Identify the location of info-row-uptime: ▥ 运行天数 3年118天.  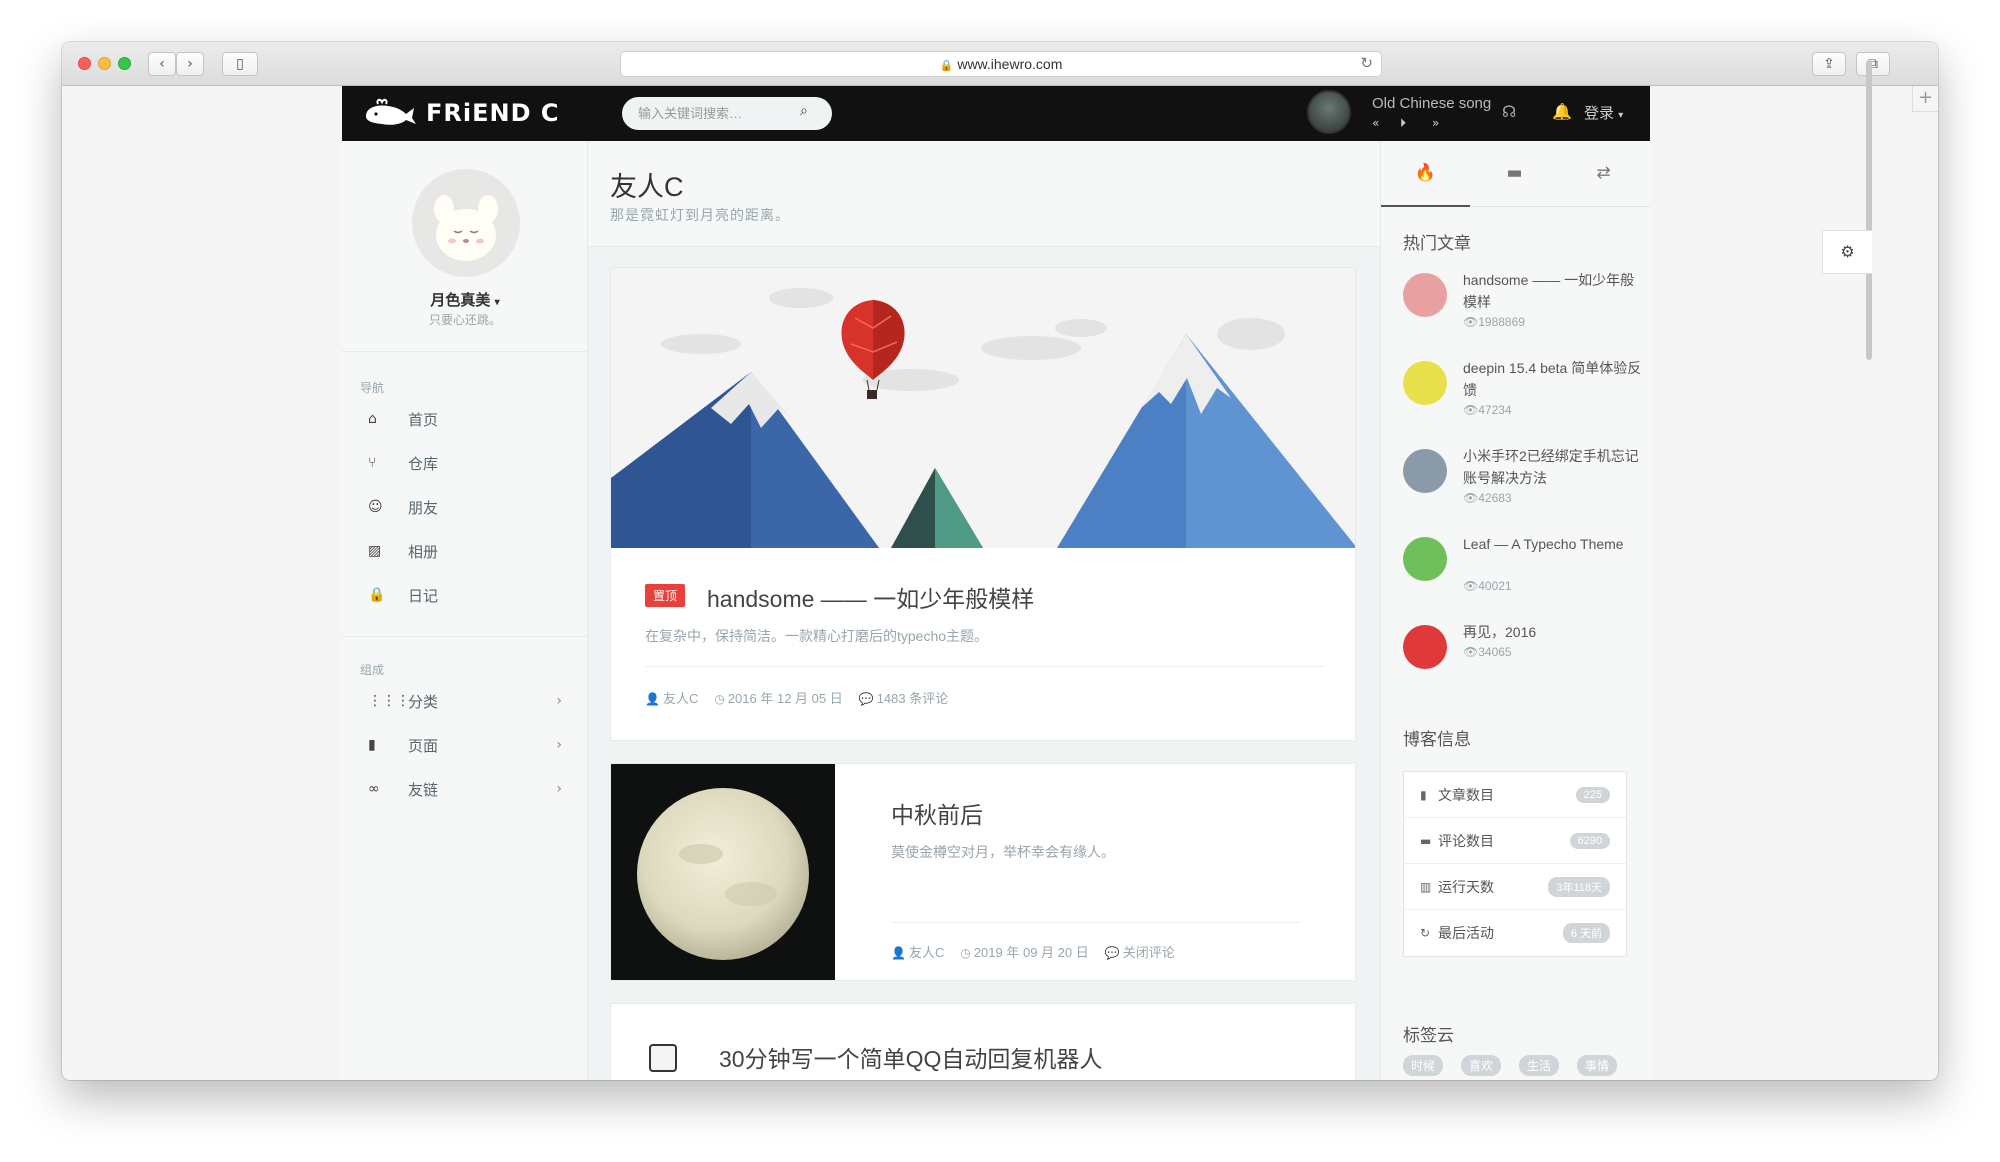
(1515, 887).